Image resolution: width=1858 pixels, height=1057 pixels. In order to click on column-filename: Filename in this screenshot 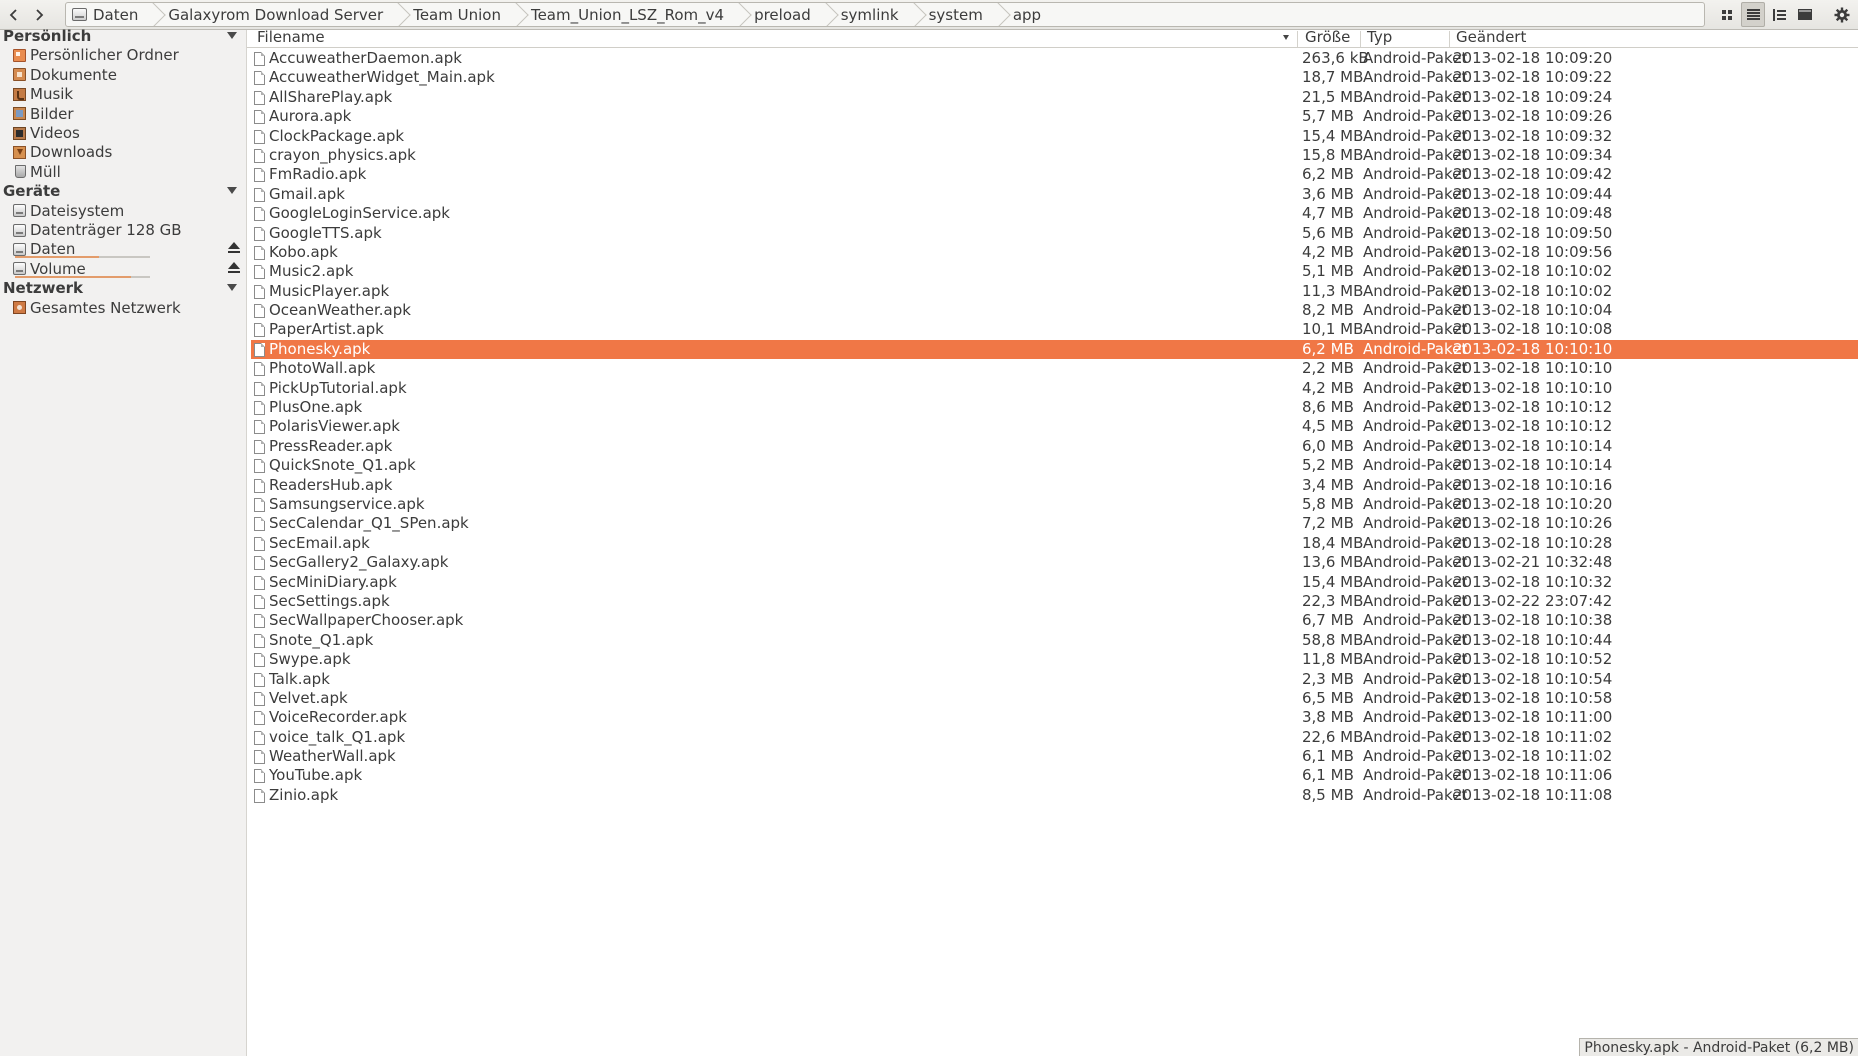, I will do `click(291, 38)`.